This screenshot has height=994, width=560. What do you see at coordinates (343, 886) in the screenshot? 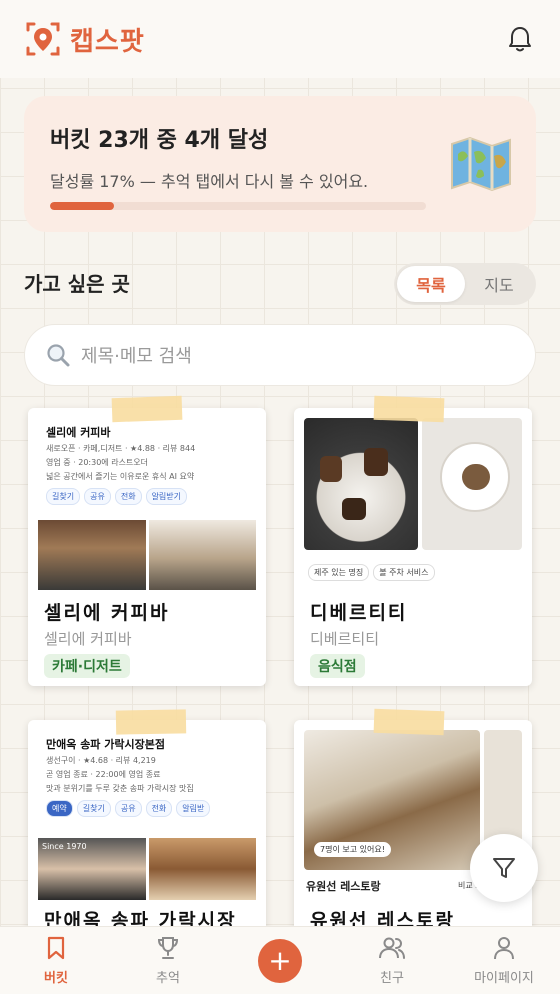
I see `thumb-caption: 유원선 레스토랑` at bounding box center [343, 886].